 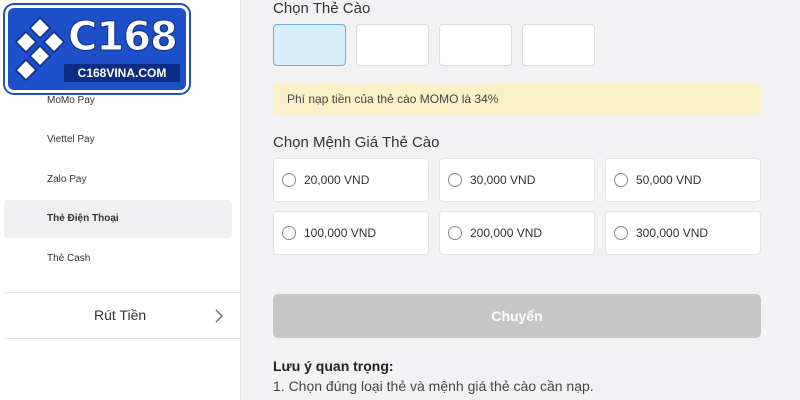 I want to click on denomination-label: 300,000 VND, so click(x=672, y=233).